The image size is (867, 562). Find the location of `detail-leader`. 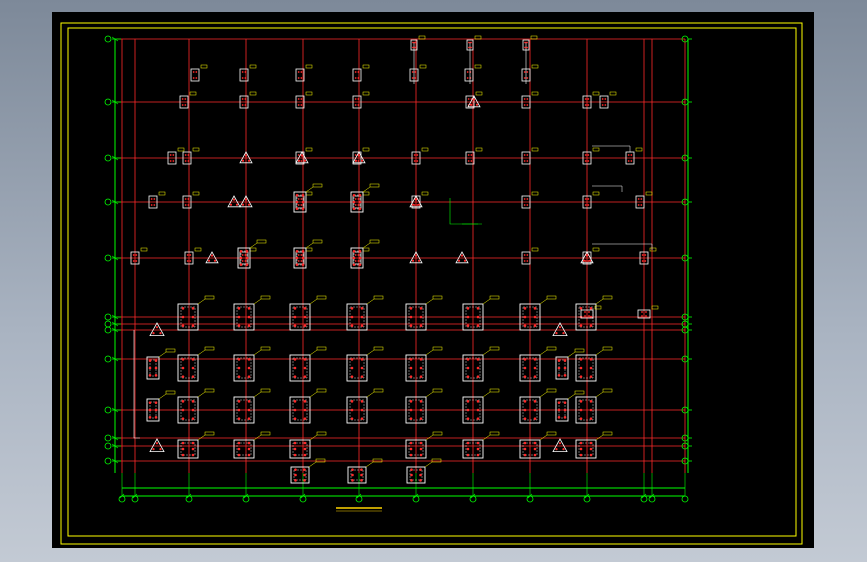

detail-leader is located at coordinates (607, 188).